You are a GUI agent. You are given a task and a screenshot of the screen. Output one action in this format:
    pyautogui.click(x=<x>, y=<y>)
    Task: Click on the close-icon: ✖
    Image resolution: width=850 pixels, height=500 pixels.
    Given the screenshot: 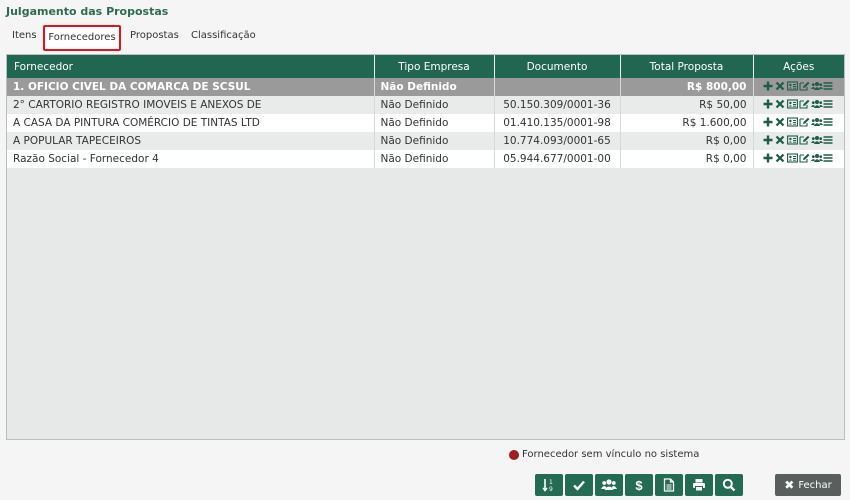 What is the action you would take?
    pyautogui.click(x=789, y=485)
    